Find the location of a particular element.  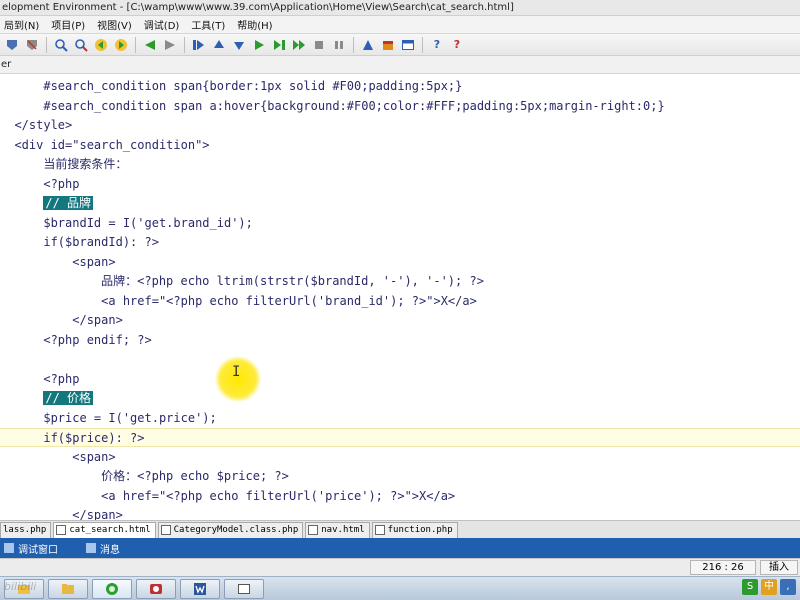

editor-subbar: er is located at coordinates (400, 65).